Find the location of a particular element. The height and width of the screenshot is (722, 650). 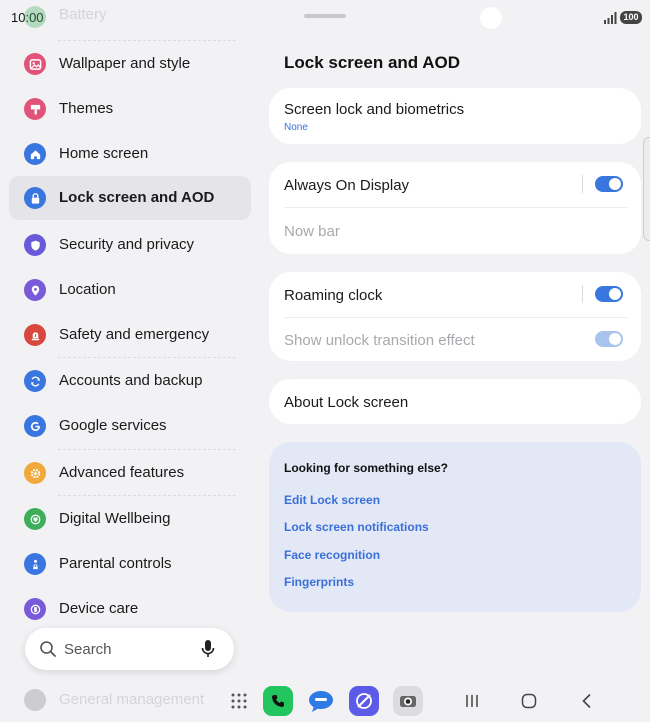

sidebar-item-parental: Parental controls is located at coordinates (130, 564).